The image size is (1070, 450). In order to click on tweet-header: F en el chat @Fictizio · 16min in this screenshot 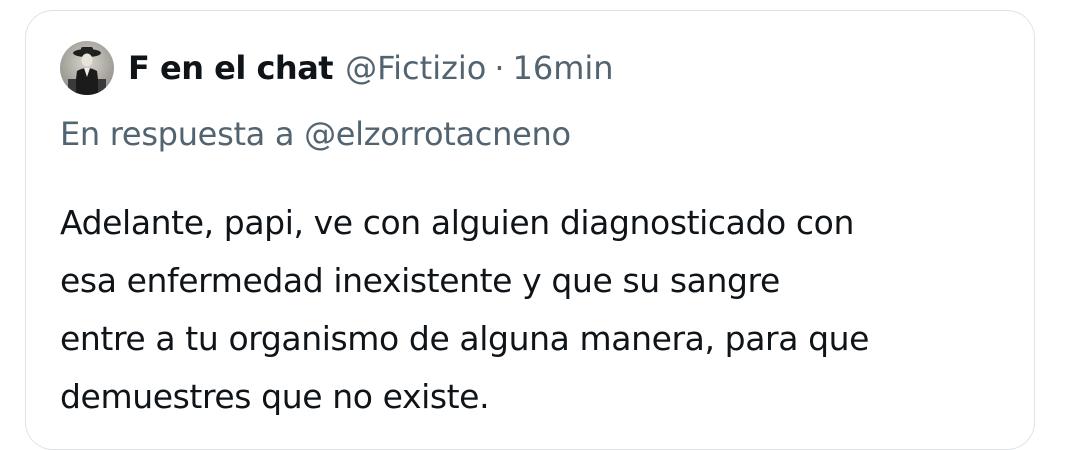, I will do `click(337, 68)`.